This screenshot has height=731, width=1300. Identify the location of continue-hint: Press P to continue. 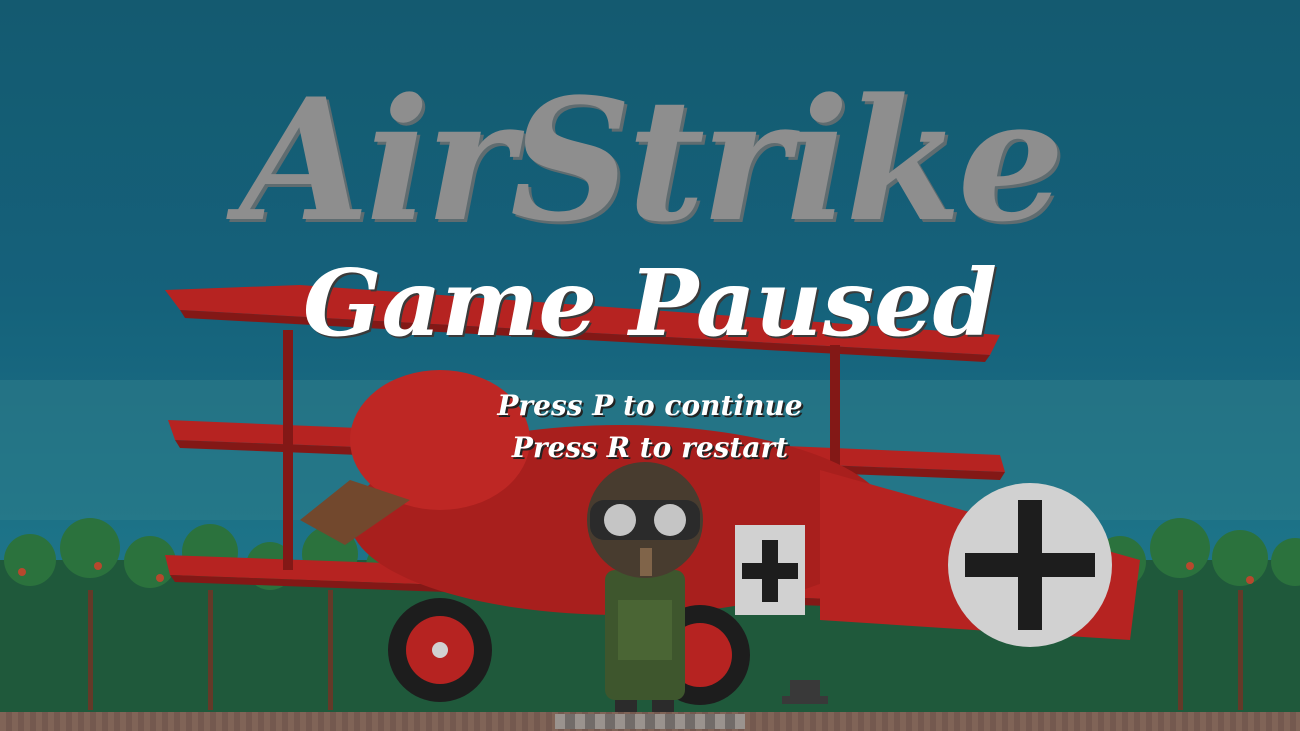
(650, 405).